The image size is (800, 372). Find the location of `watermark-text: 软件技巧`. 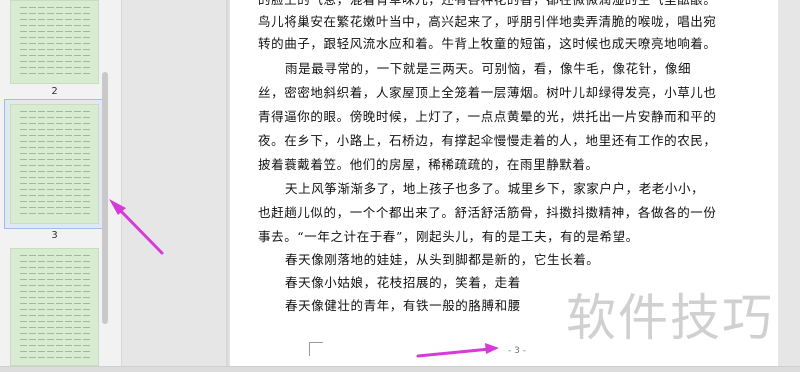

watermark-text: 软件技巧 is located at coordinates (670, 318).